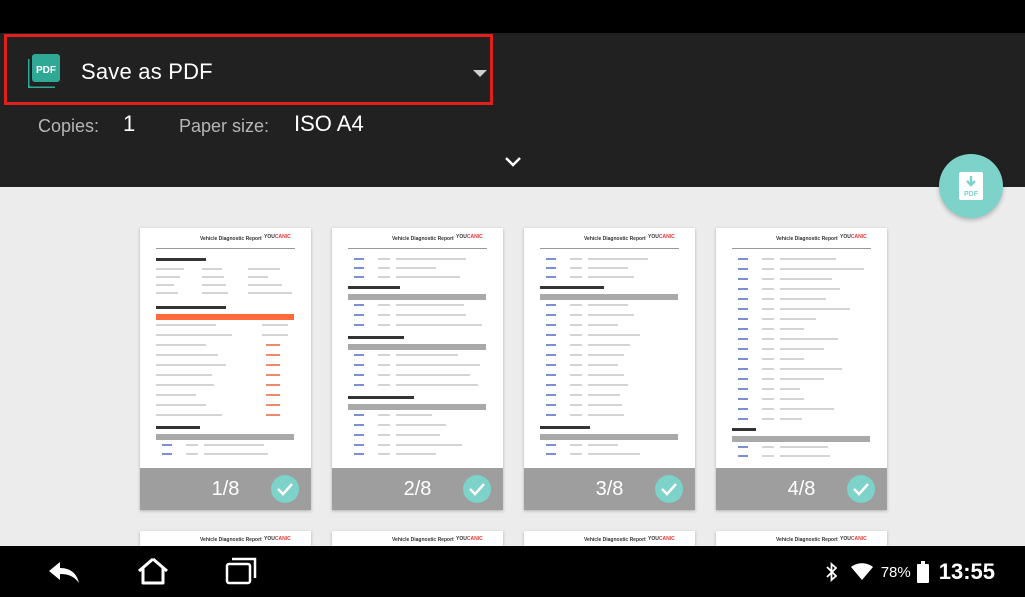 This screenshot has width=1025, height=597. Describe the element at coordinates (971, 194) in the screenshot. I see `fab-icon-text: PDF` at that location.